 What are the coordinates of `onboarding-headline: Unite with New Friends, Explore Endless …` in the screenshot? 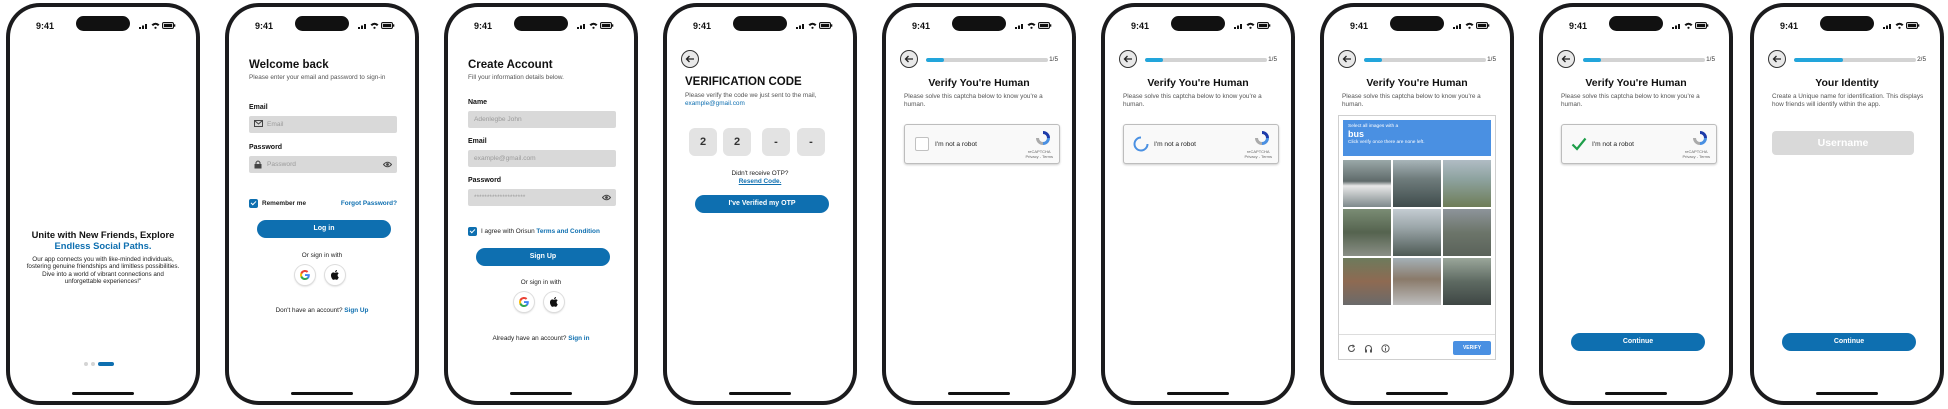 It's located at (103, 240).